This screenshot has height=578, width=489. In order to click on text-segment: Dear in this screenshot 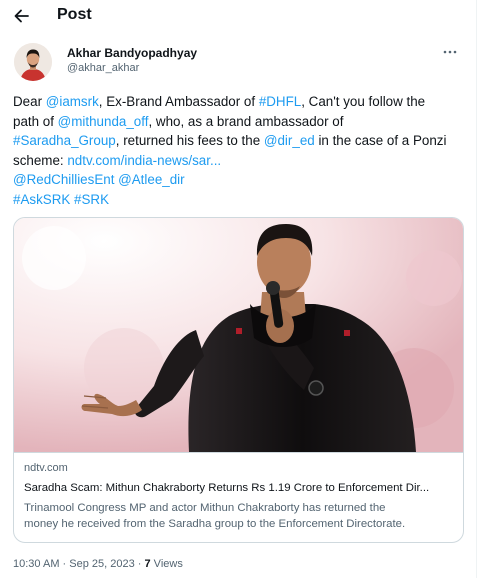, I will do `click(29, 101)`.